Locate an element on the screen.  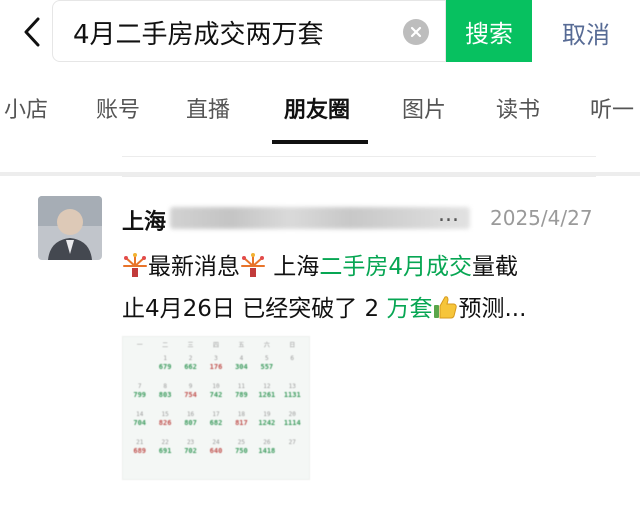
calendar-day-number: 4 is located at coordinates (241, 358).